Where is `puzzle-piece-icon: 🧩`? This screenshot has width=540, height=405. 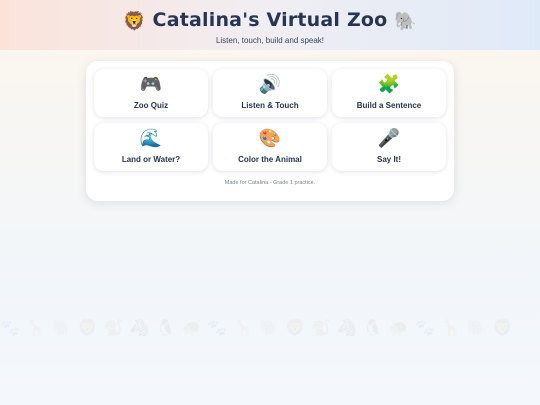
puzzle-piece-icon: 🧩 is located at coordinates (389, 84).